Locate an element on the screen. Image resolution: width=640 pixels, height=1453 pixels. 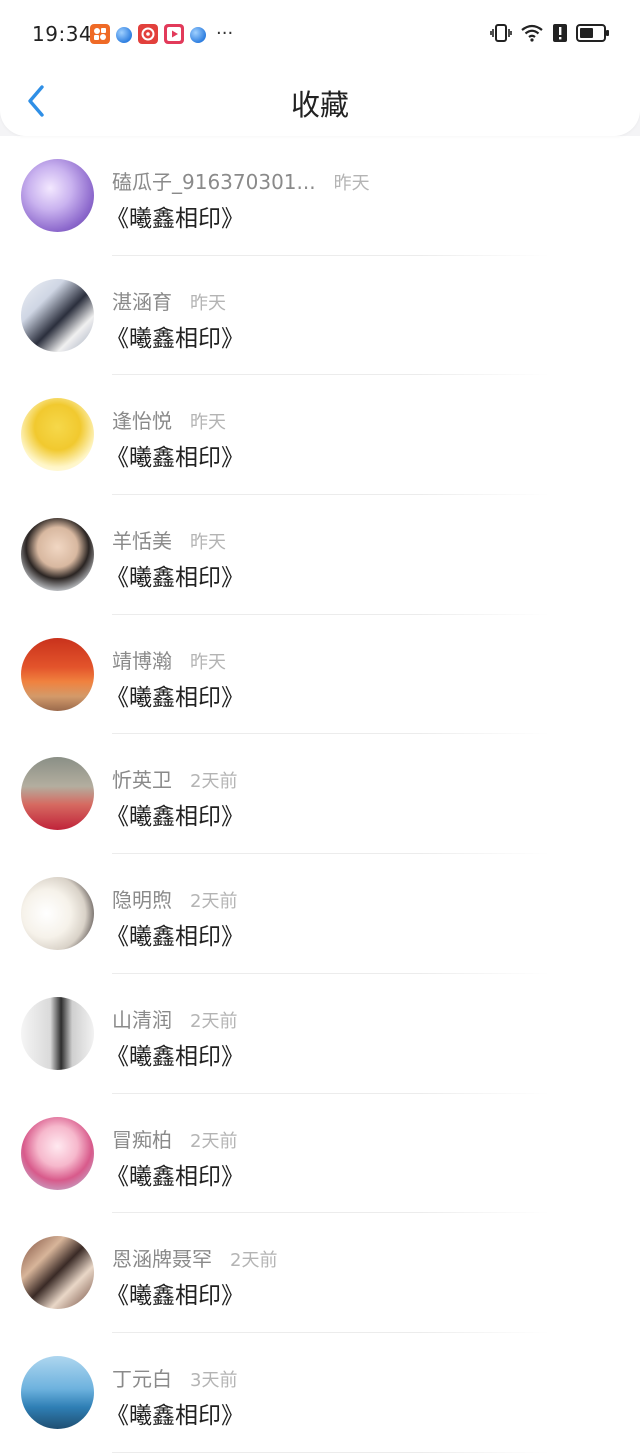
user-name-text: 恩涵牌聂罕 is located at coordinates (162, 1259).